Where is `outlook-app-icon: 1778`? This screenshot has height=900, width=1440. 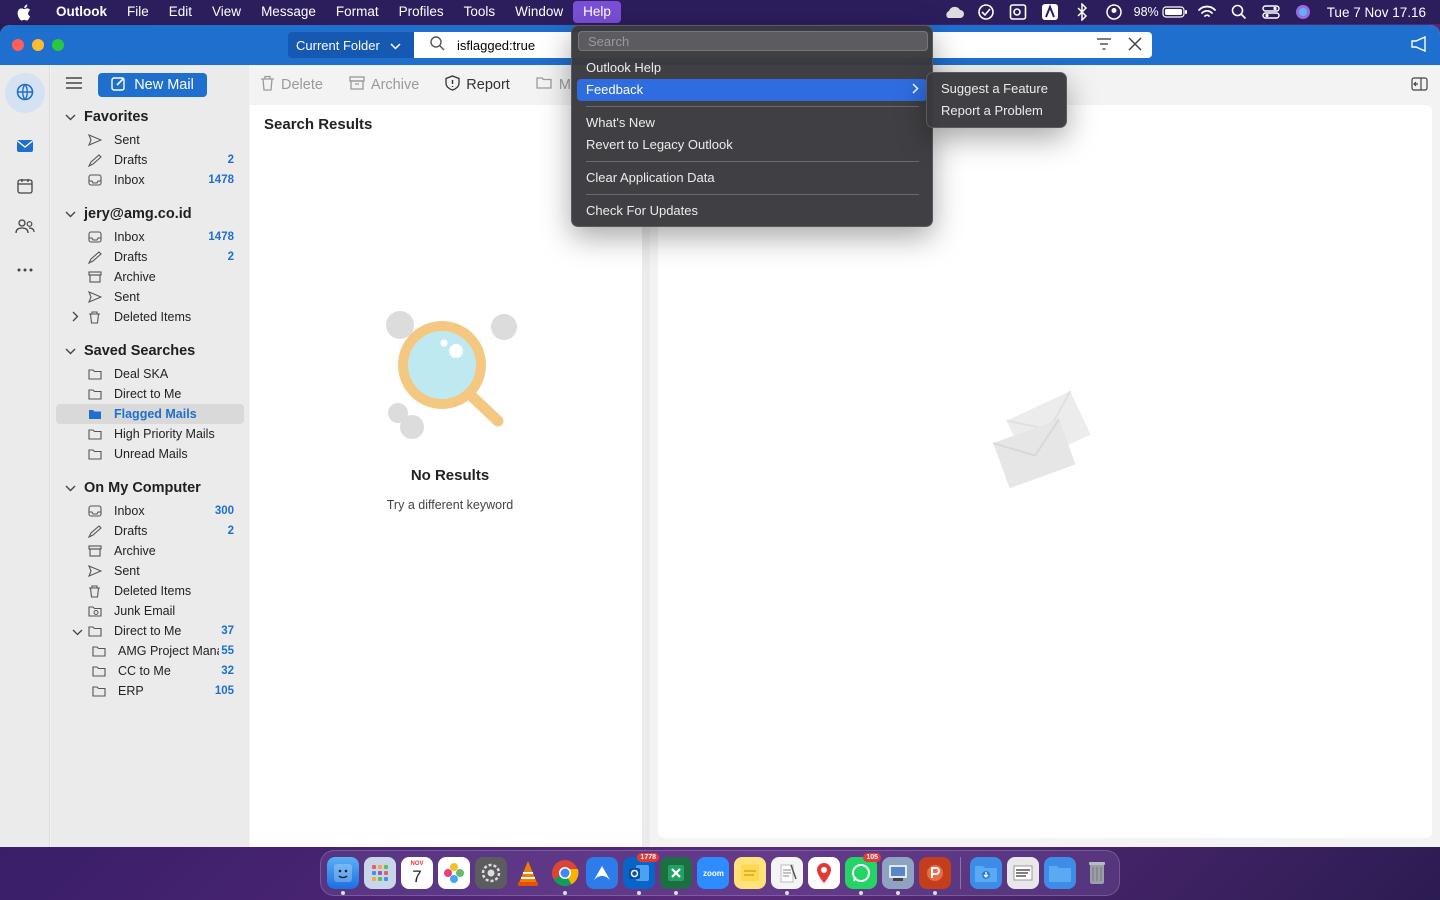 outlook-app-icon: 1778 is located at coordinates (641, 874).